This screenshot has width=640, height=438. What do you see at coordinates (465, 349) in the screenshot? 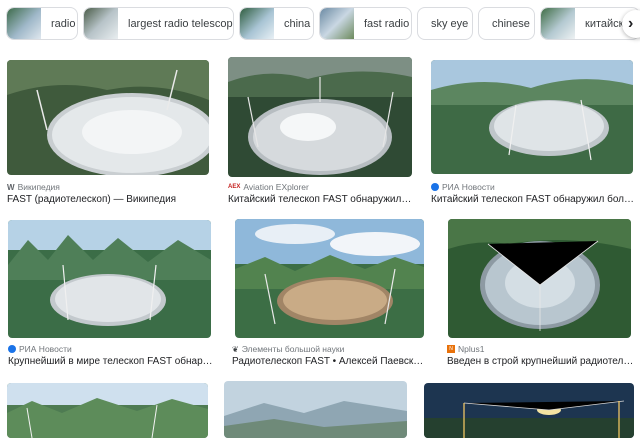
I see `result-source-6: N Nplus1` at bounding box center [465, 349].